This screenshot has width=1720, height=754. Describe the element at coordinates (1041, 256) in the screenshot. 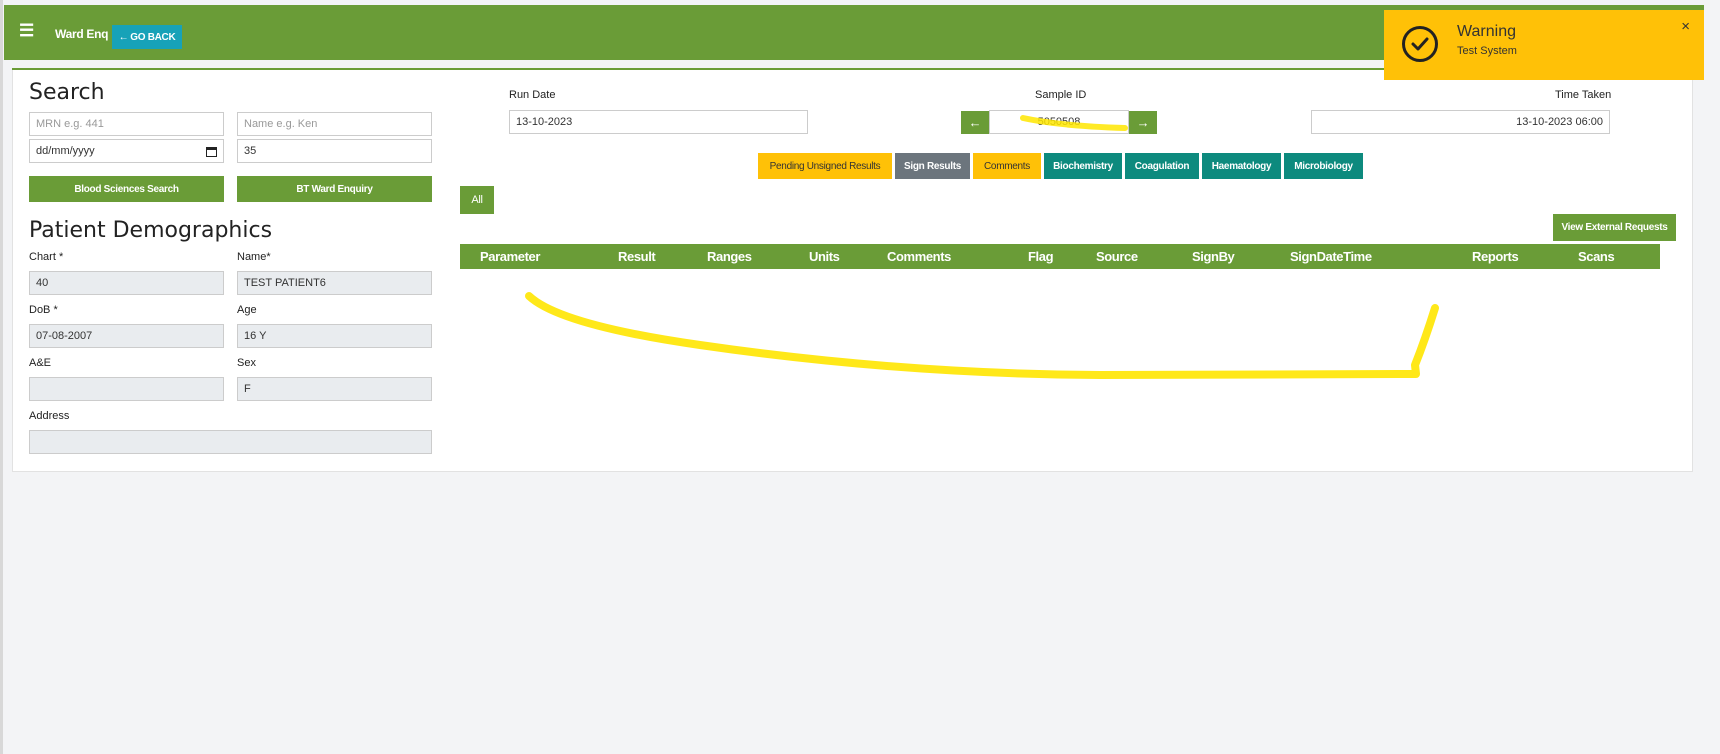

I see `col-flag: Flag` at that location.